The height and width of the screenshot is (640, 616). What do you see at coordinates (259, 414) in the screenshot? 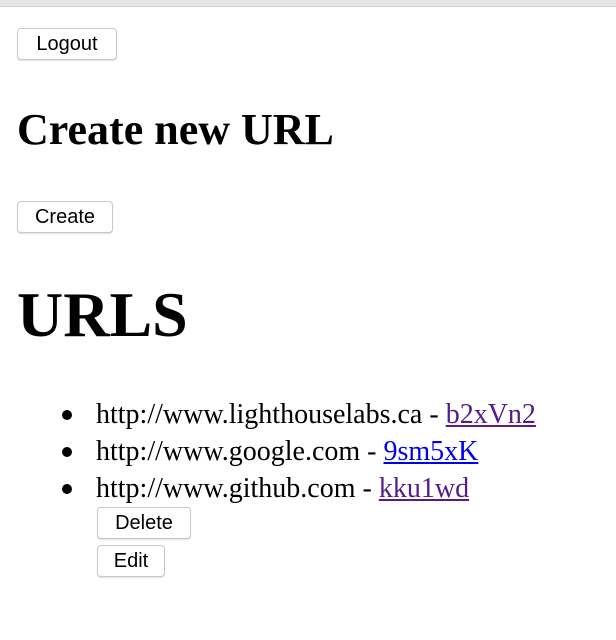
I see `long-url: http://www.lighthouselabs.ca` at bounding box center [259, 414].